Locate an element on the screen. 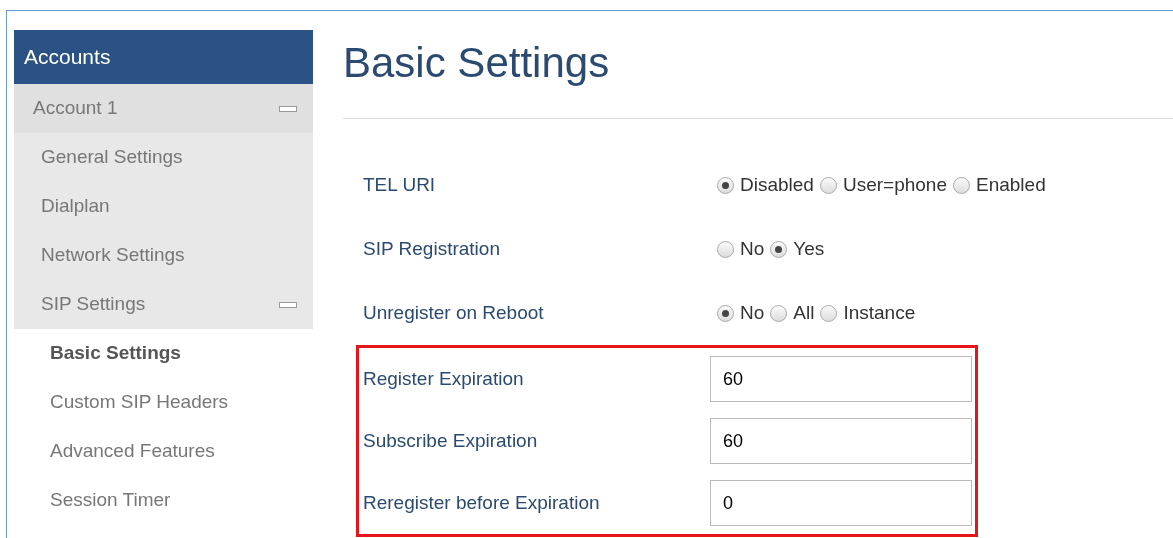 Image resolution: width=1173 pixels, height=538 pixels. radio-label: Disabled is located at coordinates (777, 184).